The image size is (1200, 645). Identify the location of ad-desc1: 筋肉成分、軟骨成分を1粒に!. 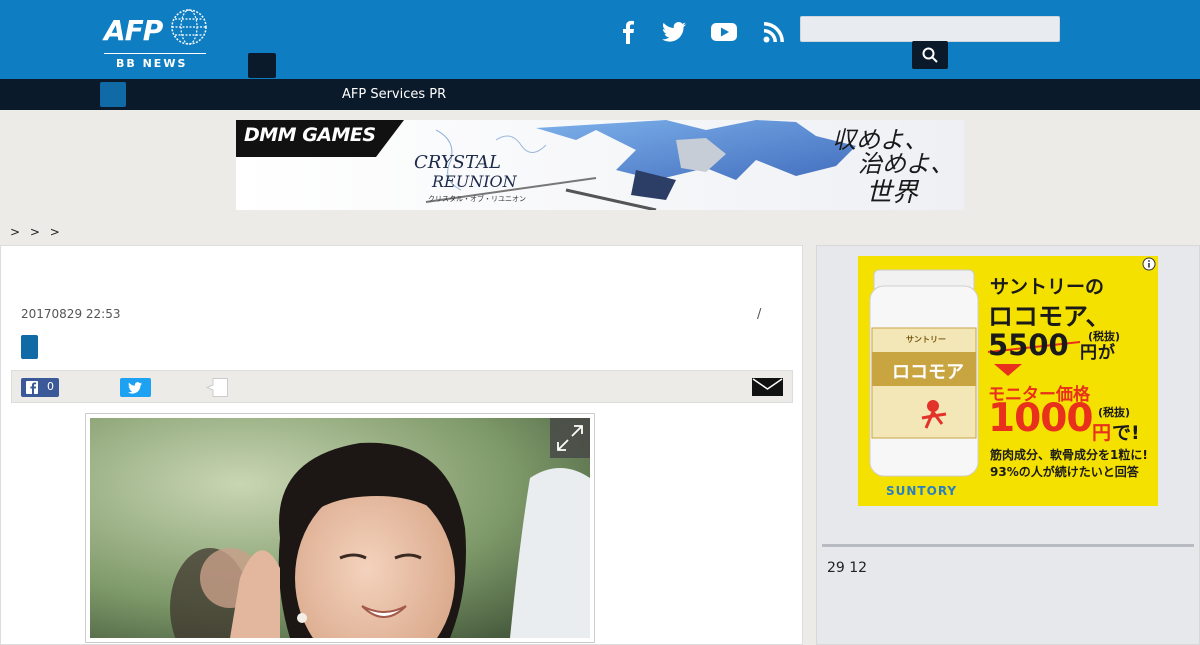
(1069, 455).